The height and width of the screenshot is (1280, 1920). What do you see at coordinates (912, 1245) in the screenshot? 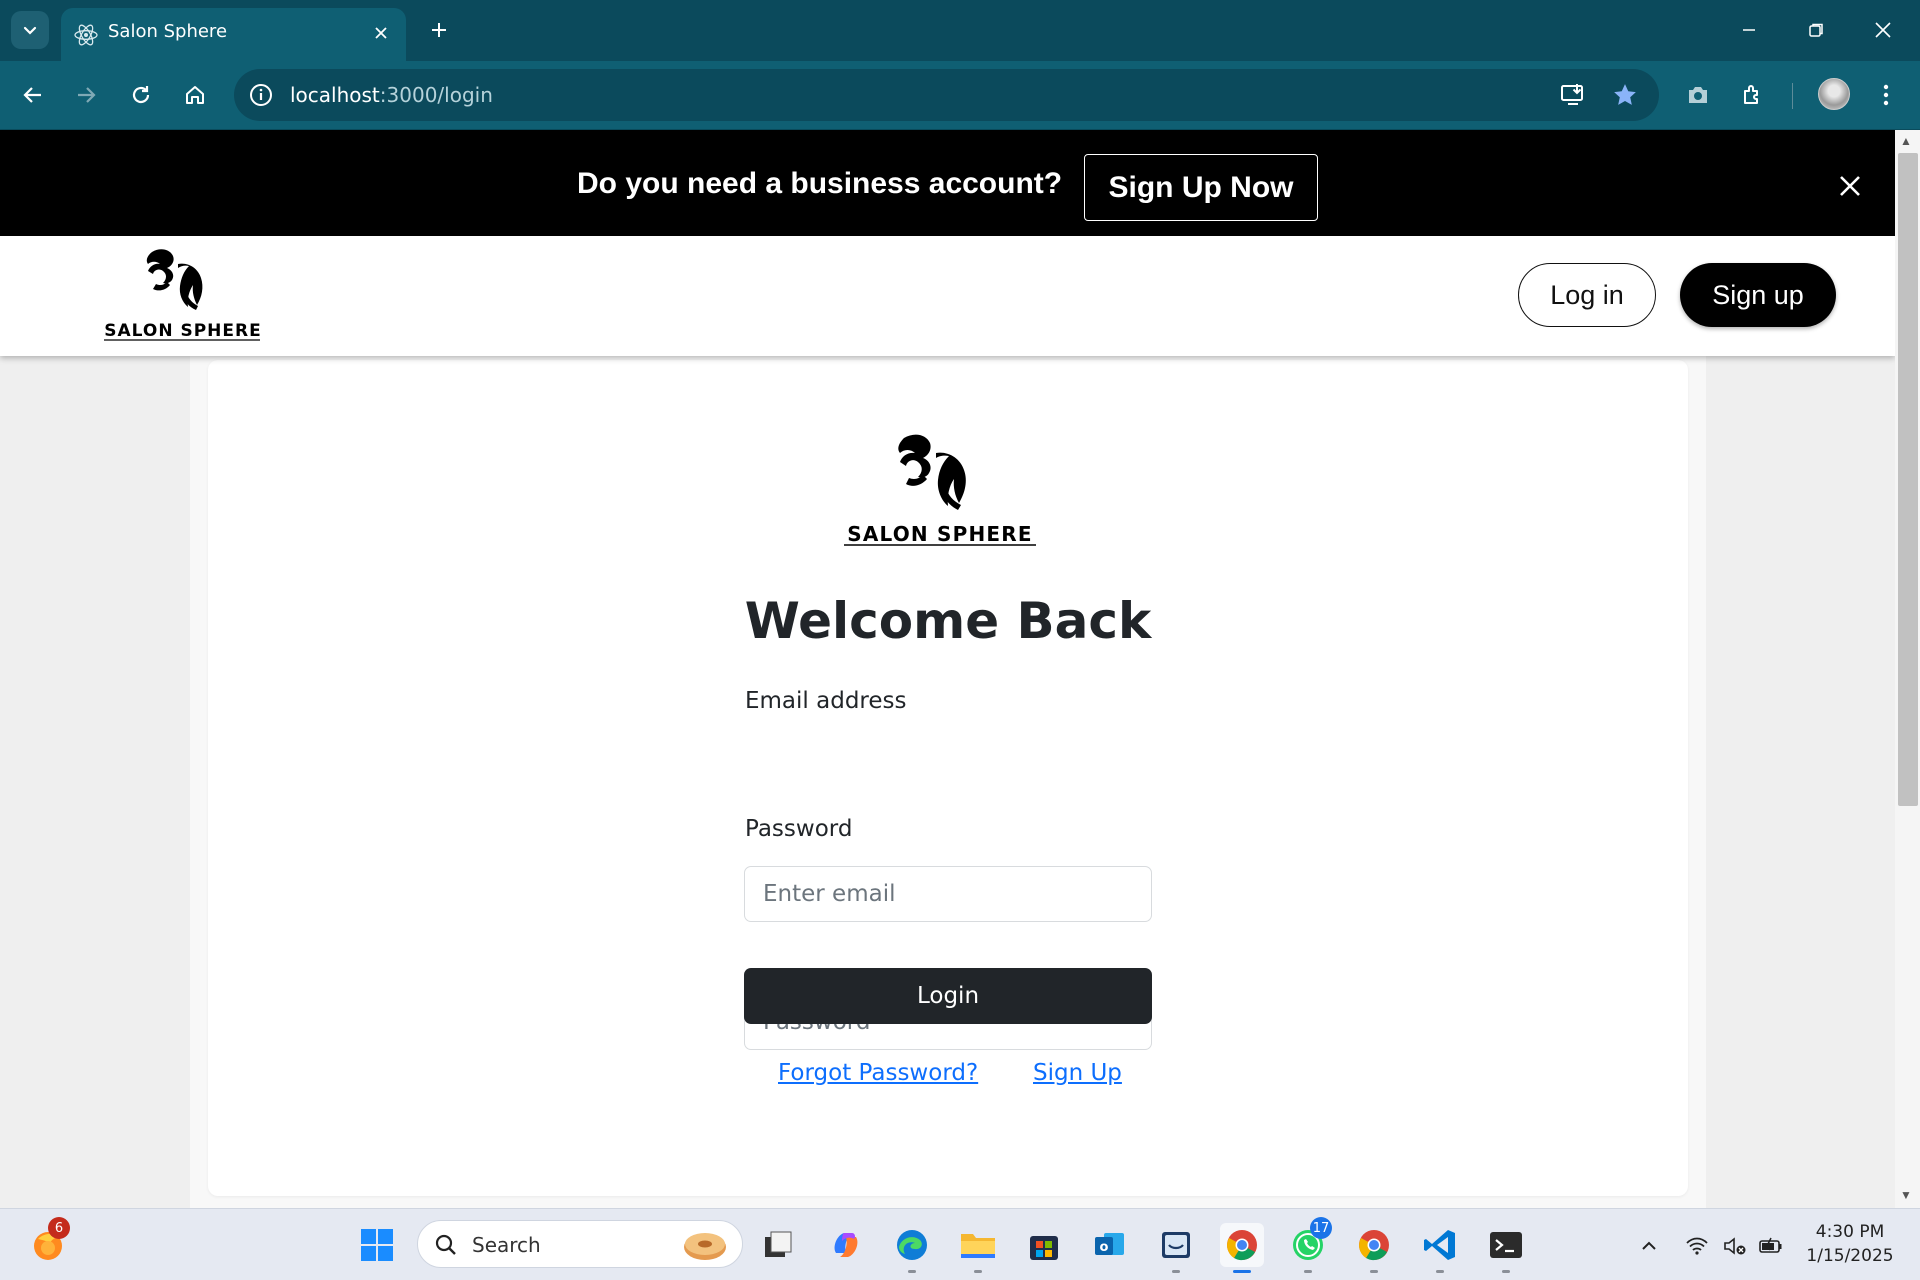
I see `edge-icon` at bounding box center [912, 1245].